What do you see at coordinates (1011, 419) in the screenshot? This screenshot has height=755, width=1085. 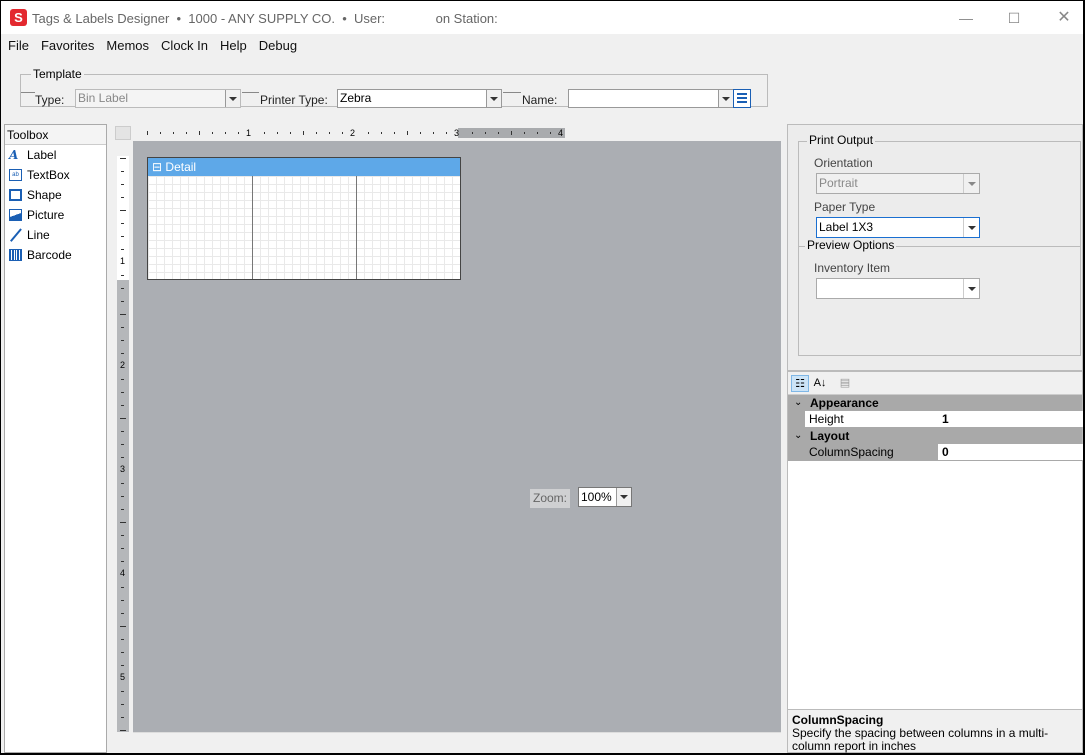 I see `property-value-input: 1` at bounding box center [1011, 419].